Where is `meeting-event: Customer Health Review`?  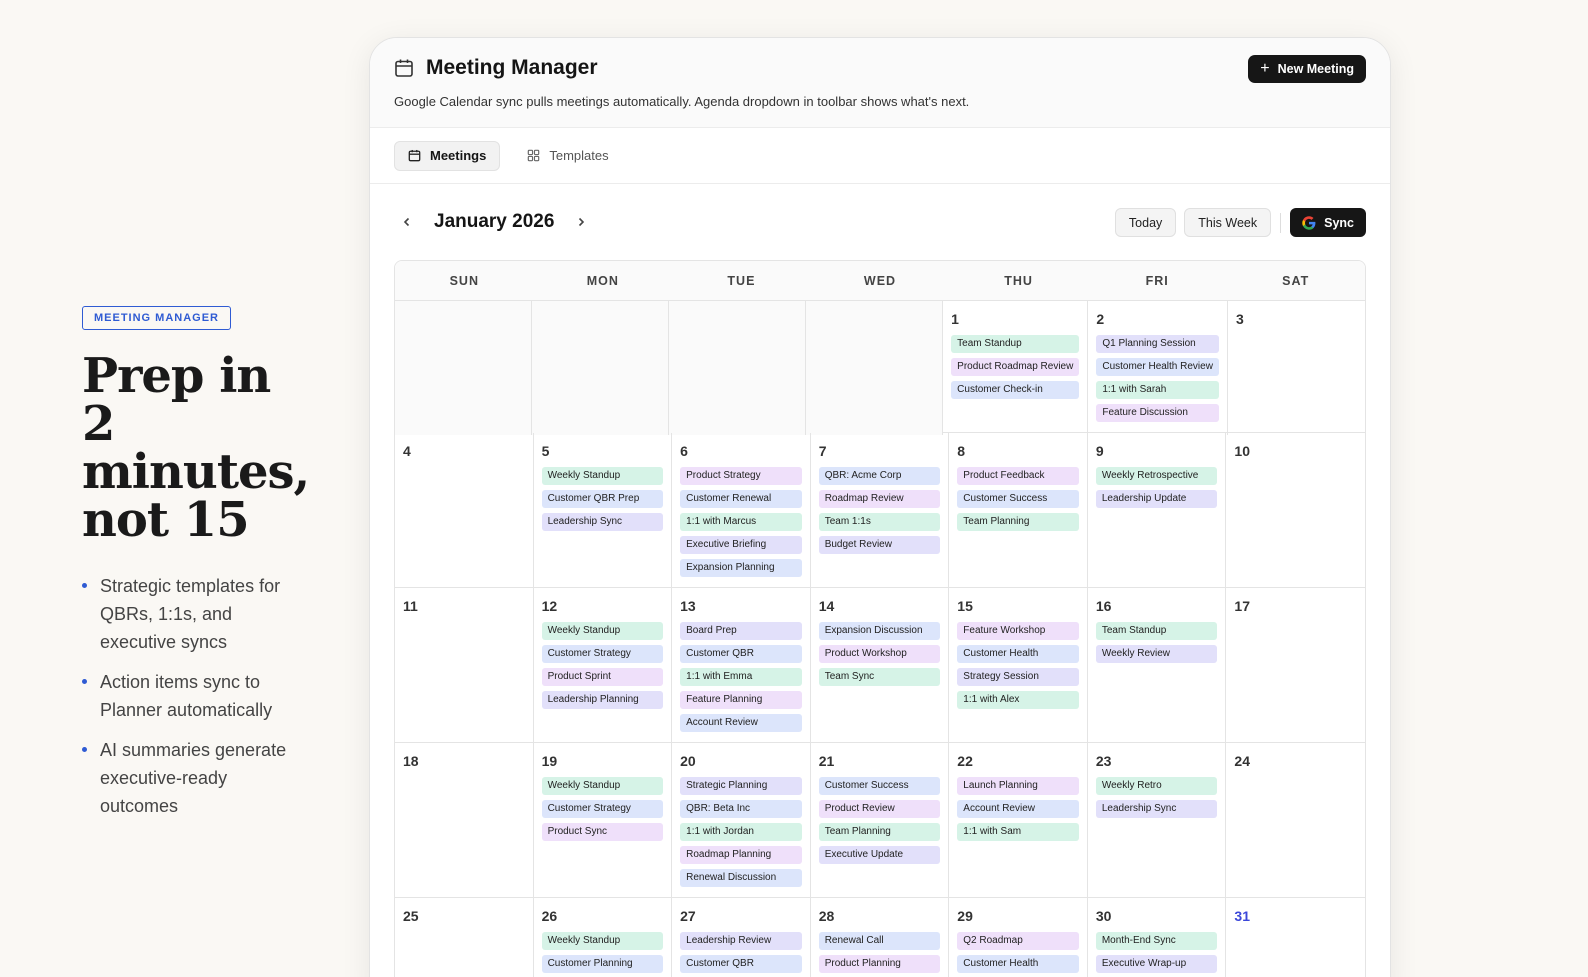 meeting-event: Customer Health Review is located at coordinates (1157, 367).